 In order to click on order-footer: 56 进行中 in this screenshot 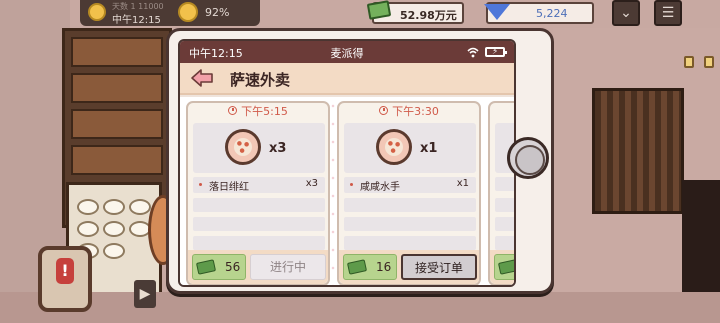, I will do `click(258, 267)`.